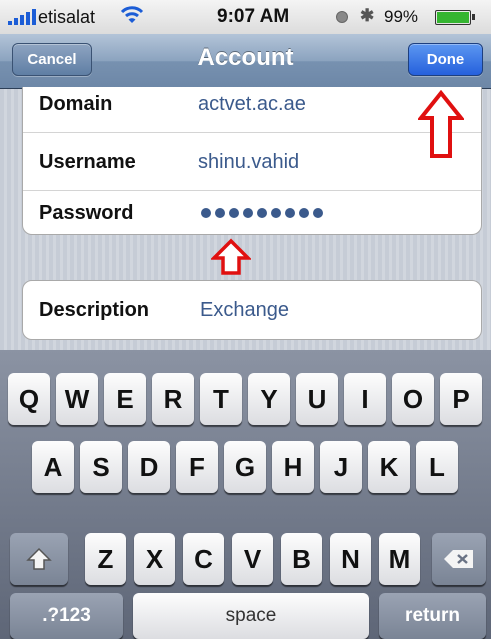 The height and width of the screenshot is (639, 491). What do you see at coordinates (253, 16) in the screenshot?
I see `clock: 9:07 AM` at bounding box center [253, 16].